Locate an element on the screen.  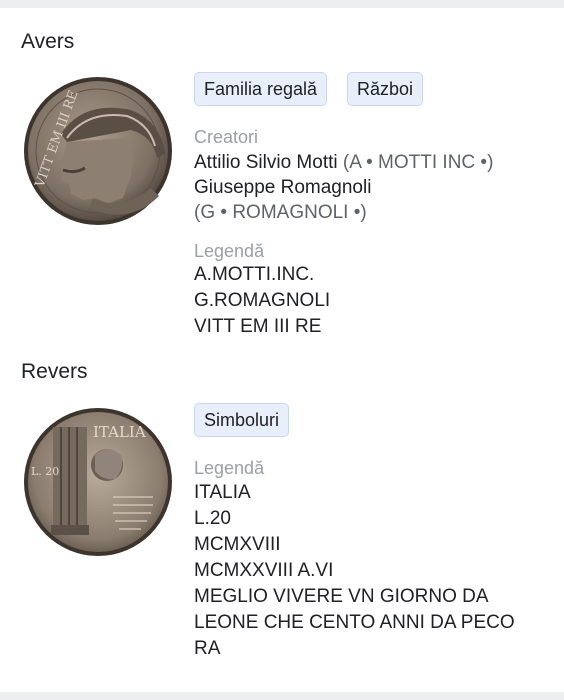
reverse-legend-line: LEONE CHE CENTO ANNI DA PECO is located at coordinates (354, 622).